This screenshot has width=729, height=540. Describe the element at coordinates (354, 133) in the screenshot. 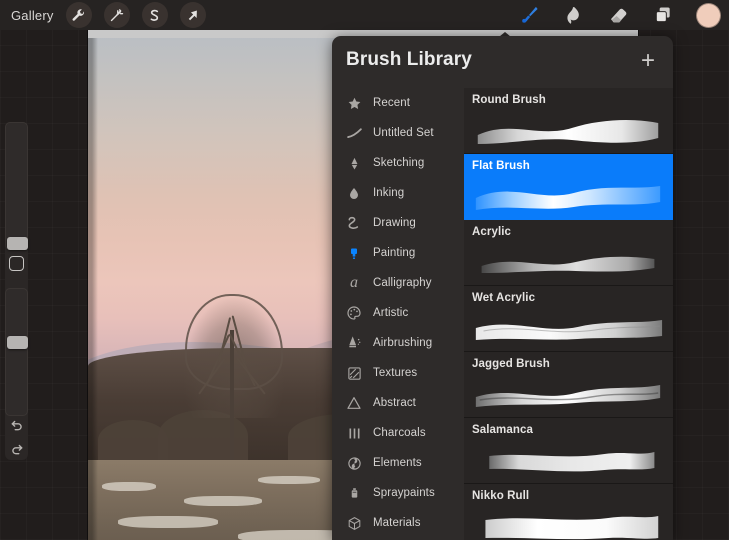

I see `stroke-icon` at that location.